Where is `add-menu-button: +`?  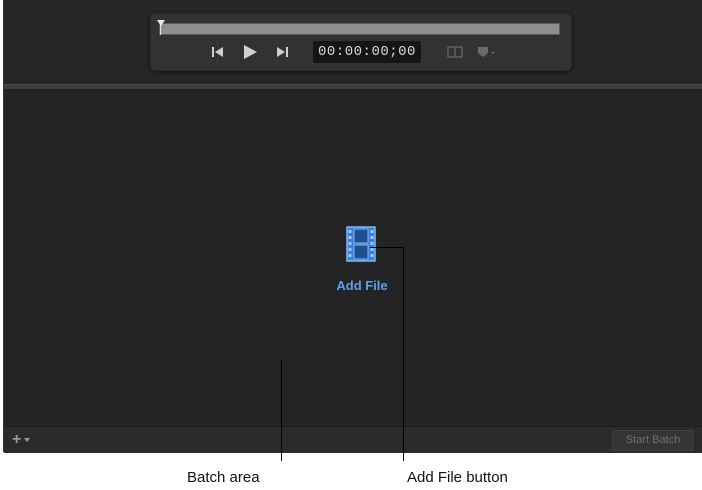 add-menu-button: + is located at coordinates (21, 440).